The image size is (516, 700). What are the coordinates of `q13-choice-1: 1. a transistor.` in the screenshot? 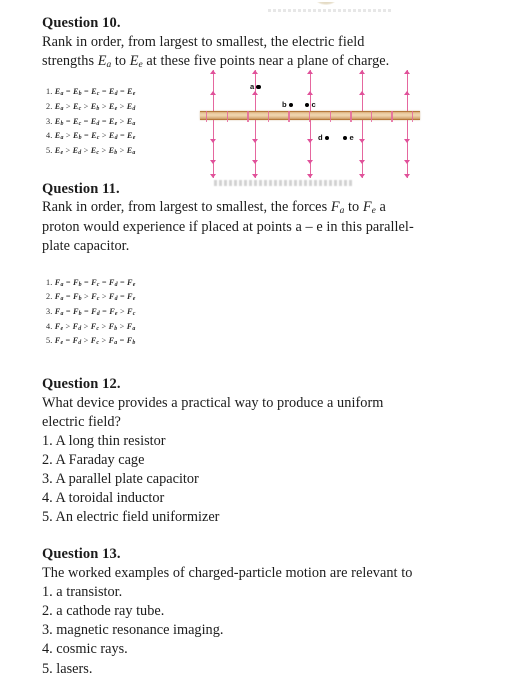 It's located at (260, 592).